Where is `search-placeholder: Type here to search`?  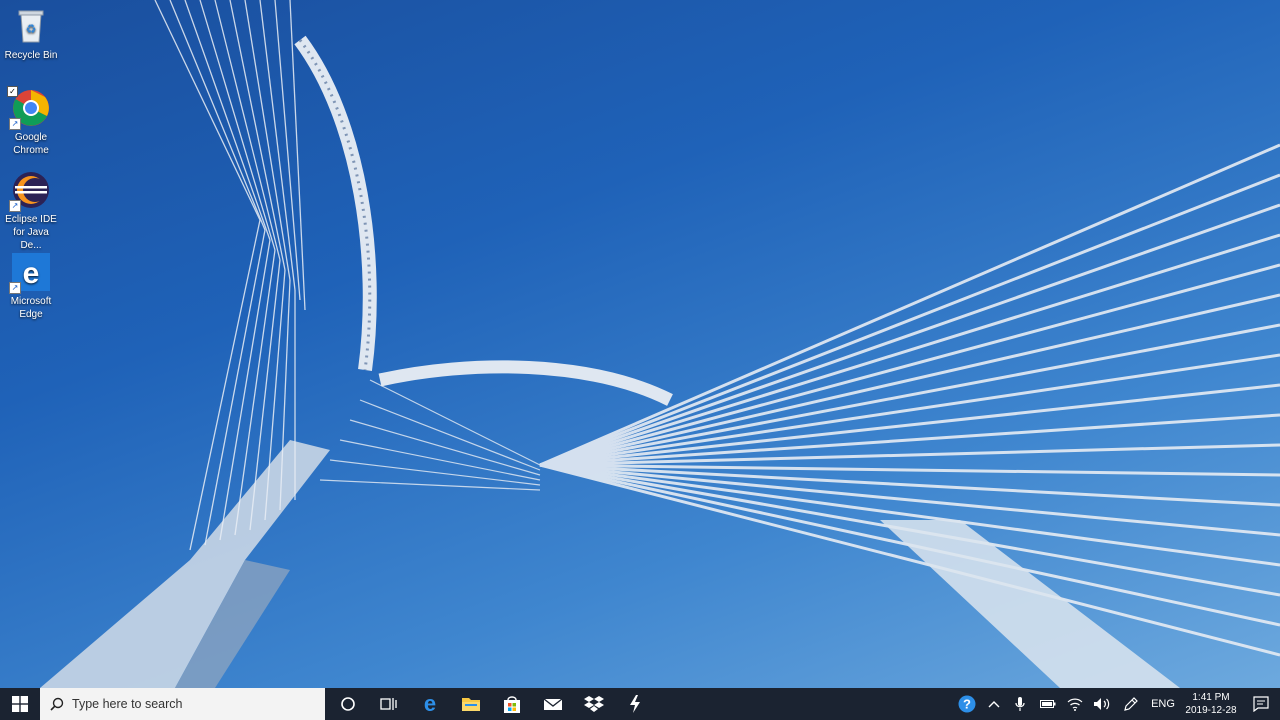
search-placeholder: Type here to search is located at coordinates (127, 704).